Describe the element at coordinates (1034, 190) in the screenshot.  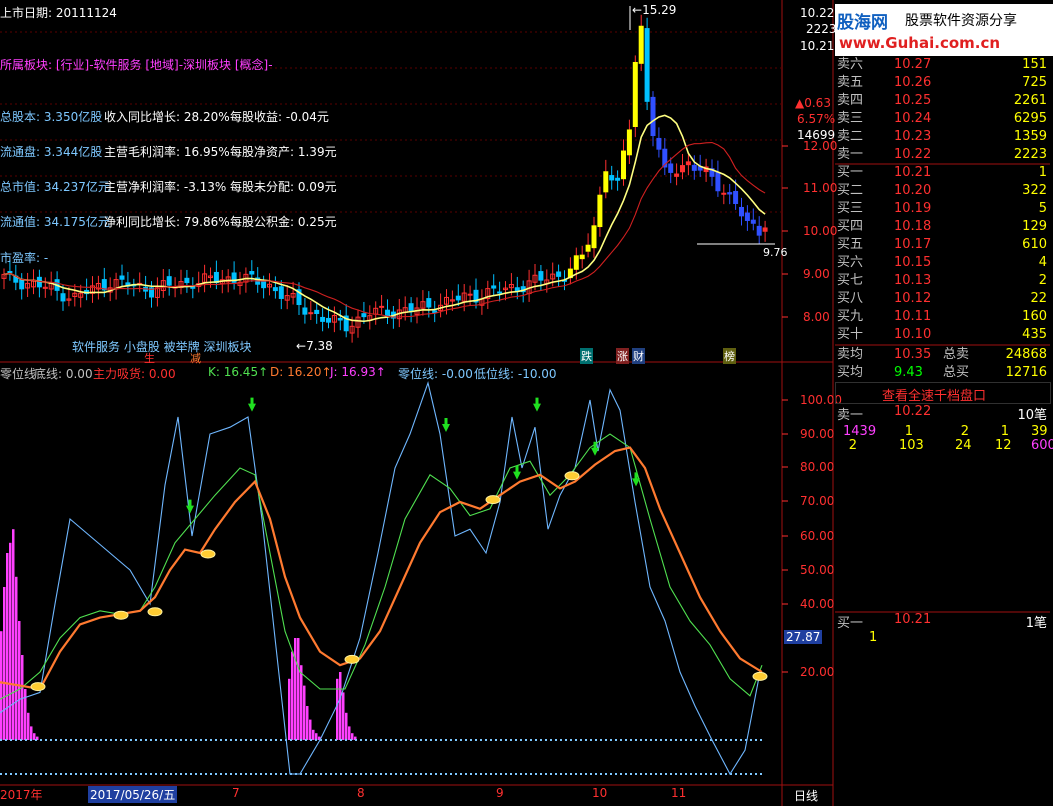
I see `bid-volume: 322` at that location.